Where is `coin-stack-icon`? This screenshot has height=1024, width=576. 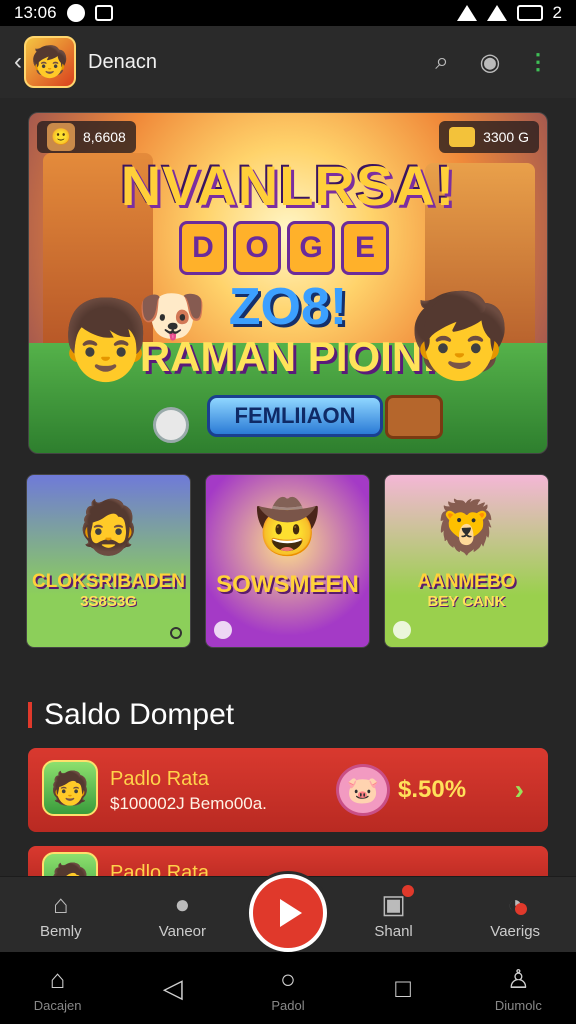
coin-stack-icon is located at coordinates (462, 137).